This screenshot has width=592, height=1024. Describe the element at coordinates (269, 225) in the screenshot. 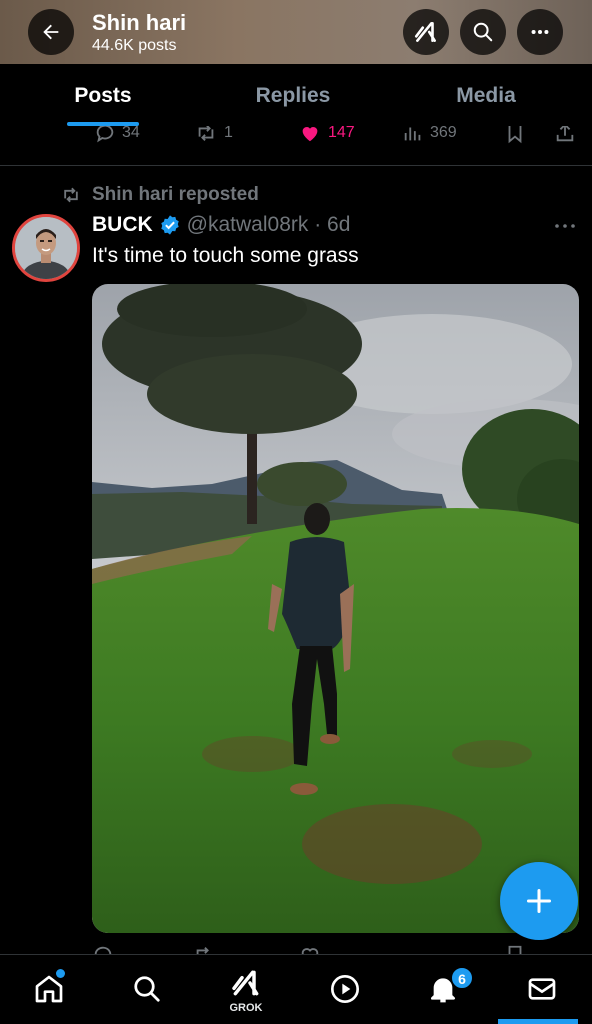

I see `author-handle-time: @katwal08rk · 6d` at that location.